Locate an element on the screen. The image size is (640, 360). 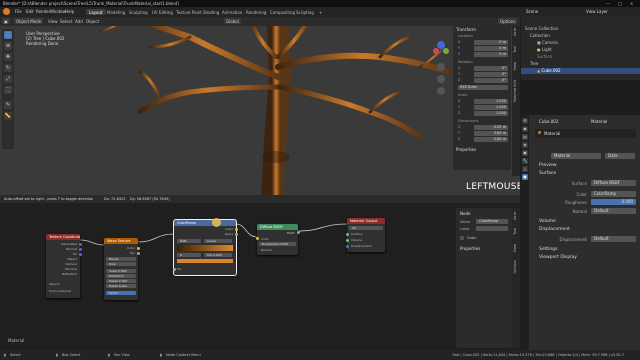
outliner-row-surface: Surface is located at coordinates (580, 57).